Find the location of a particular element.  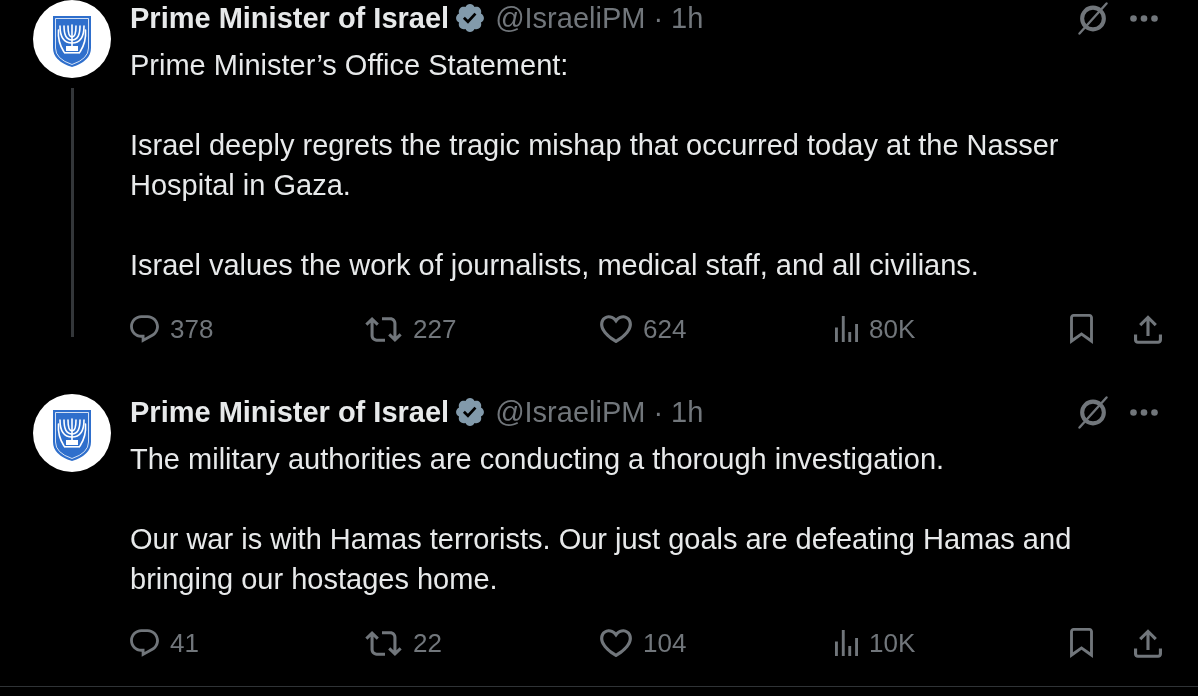

repost-button: 227 is located at coordinates (411, 329).